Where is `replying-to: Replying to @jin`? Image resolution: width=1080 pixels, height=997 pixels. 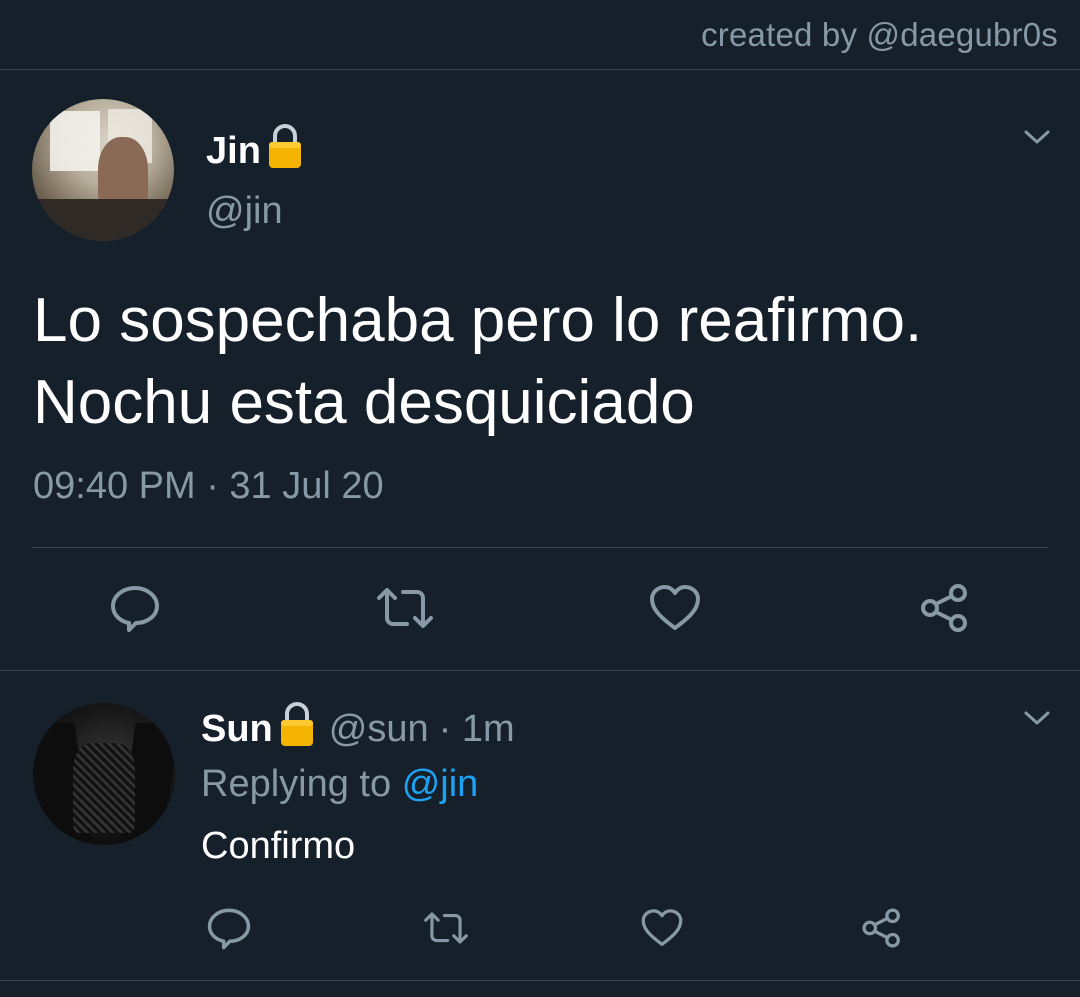 replying-to: Replying to @jin is located at coordinates (339, 784).